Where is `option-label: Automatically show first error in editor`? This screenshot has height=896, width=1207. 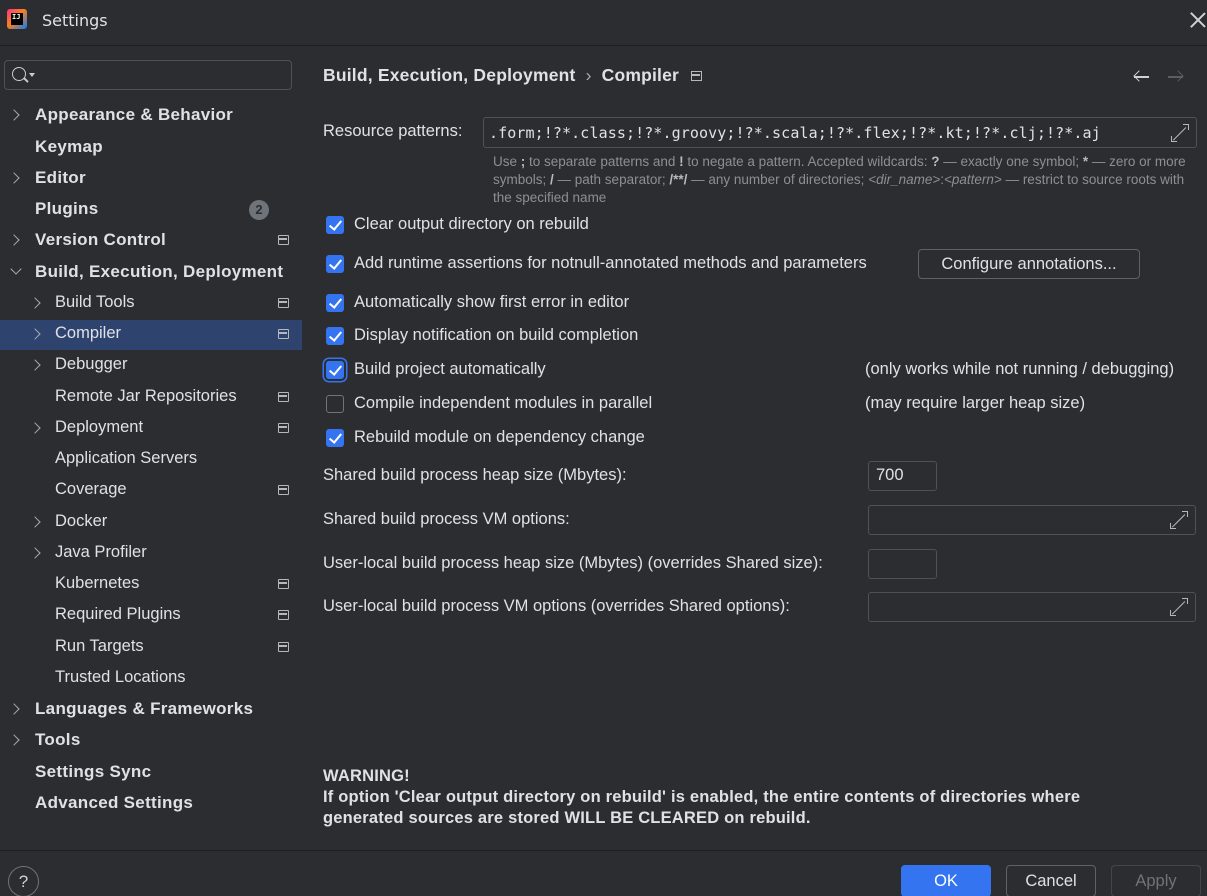
option-label: Automatically show first error in editor is located at coordinates (492, 302).